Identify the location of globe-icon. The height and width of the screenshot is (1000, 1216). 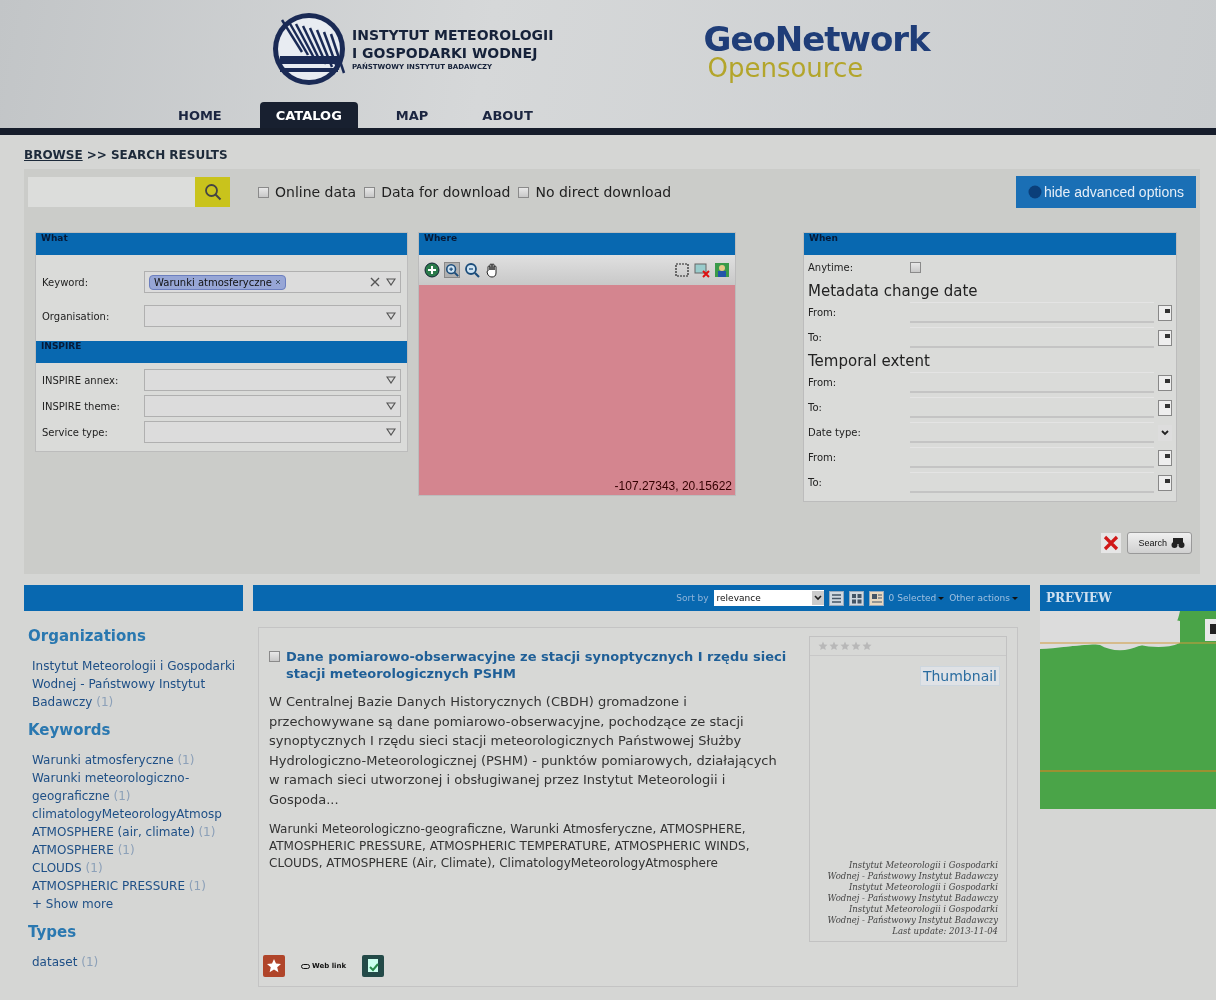
(432, 270).